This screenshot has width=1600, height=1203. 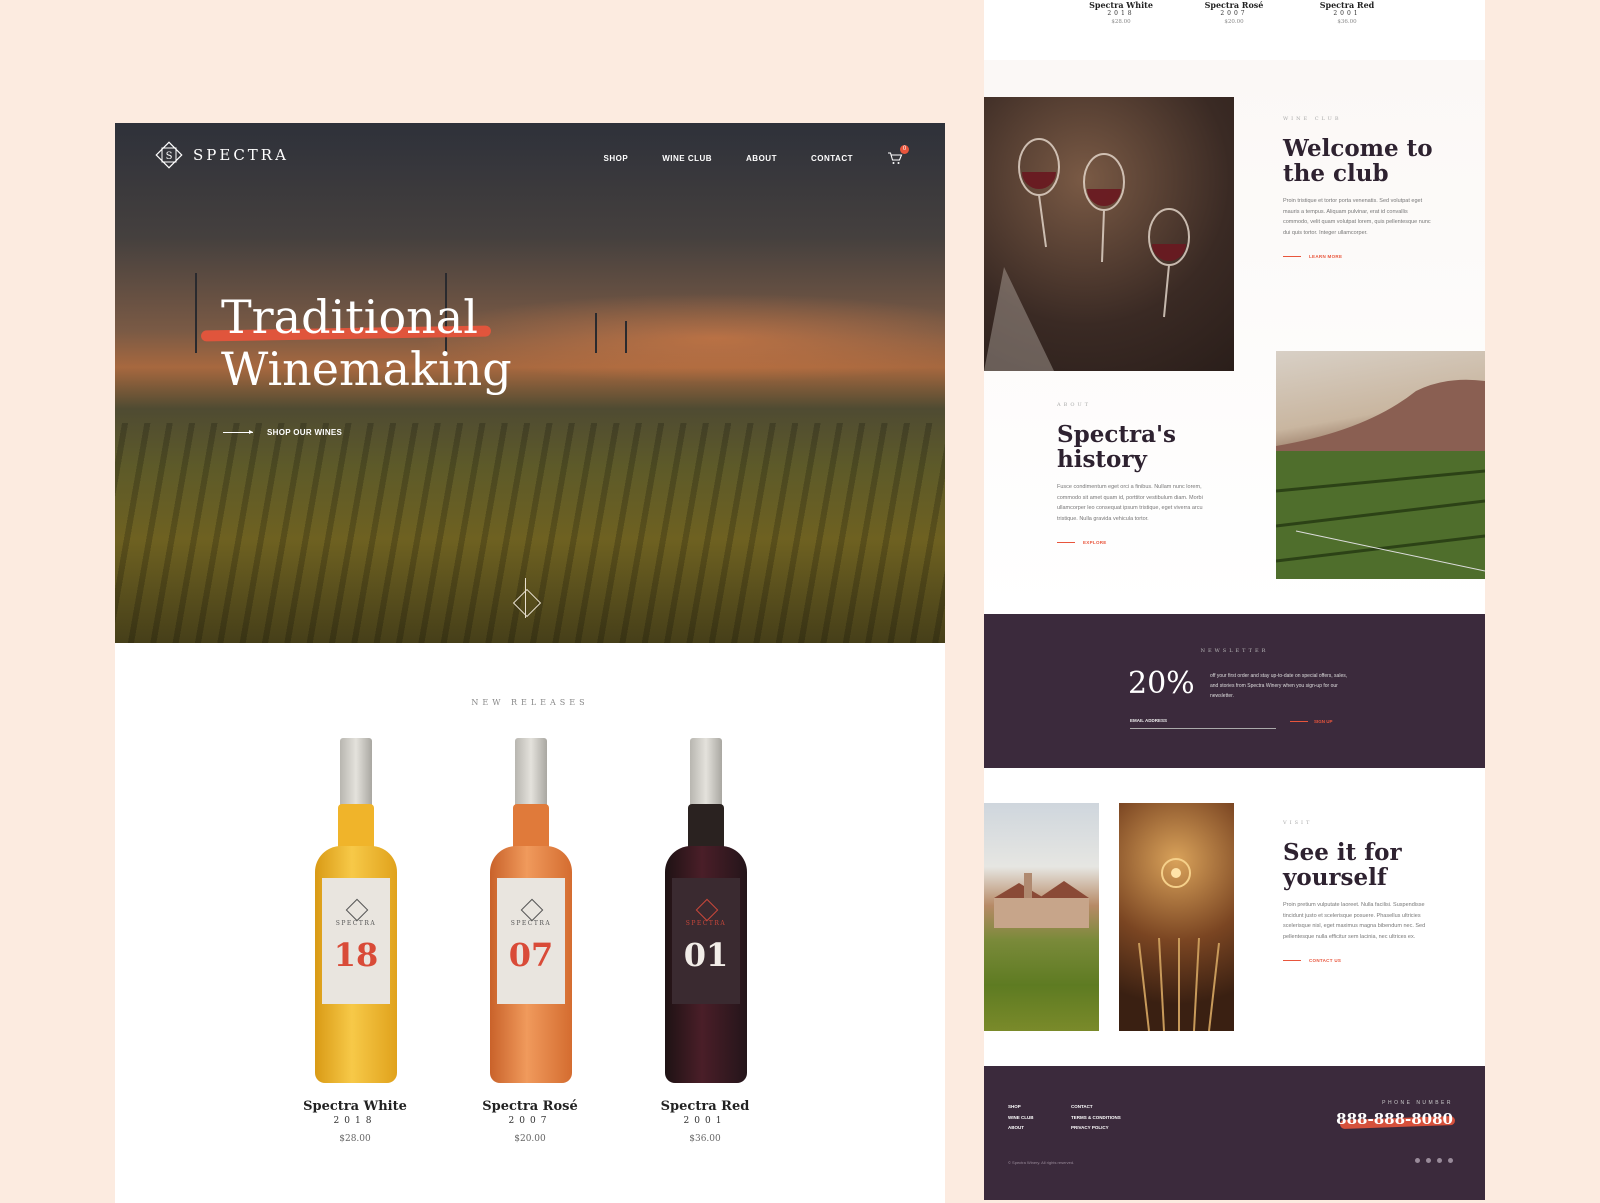 I want to click on bottle-image: SPECTRA 07, so click(x=531, y=910).